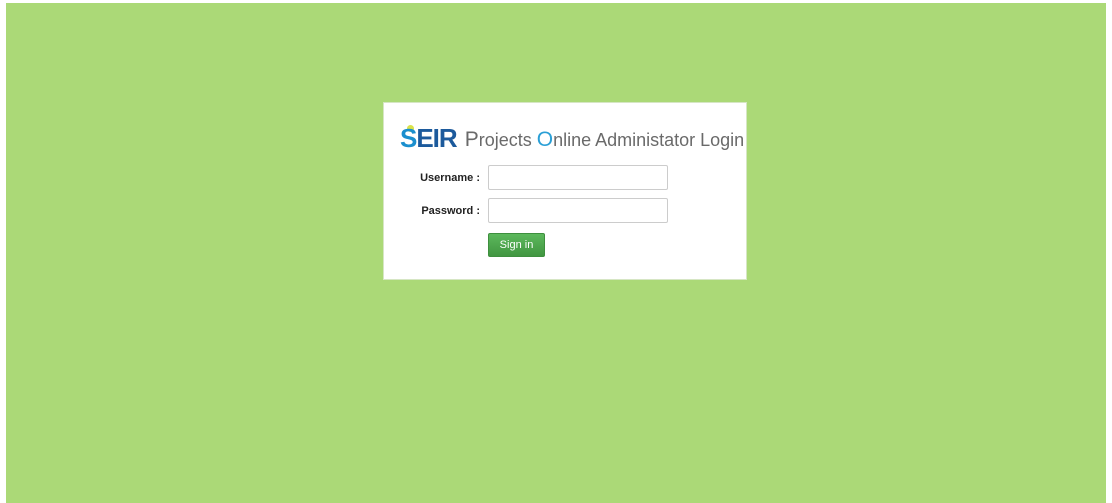 The height and width of the screenshot is (503, 1112). I want to click on title-initial-o: O, so click(545, 139).